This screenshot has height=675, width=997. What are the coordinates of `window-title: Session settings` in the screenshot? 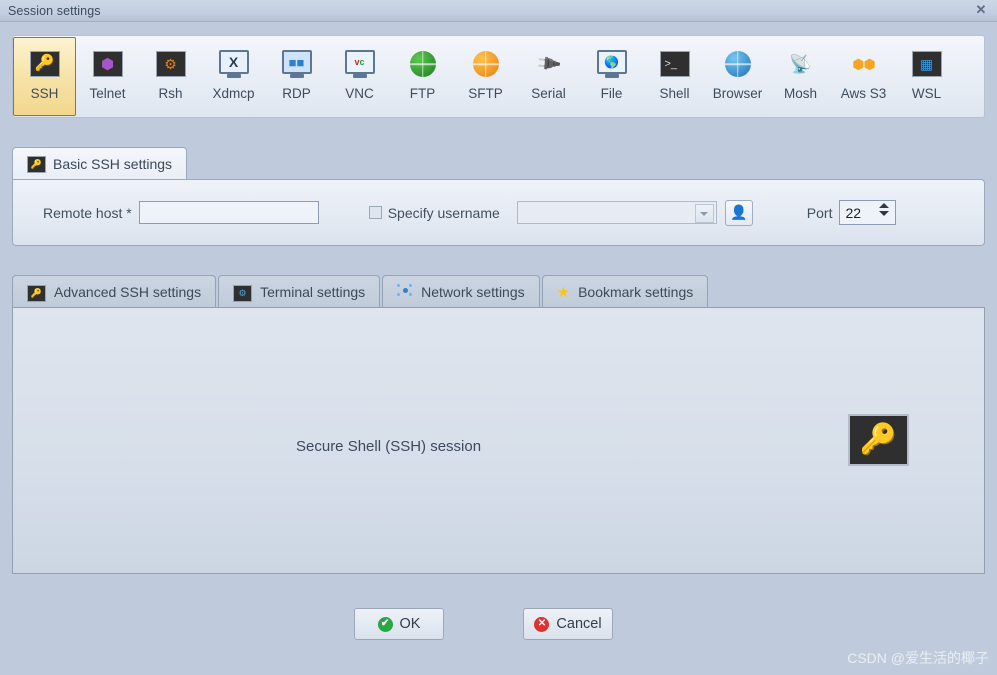 It's located at (54, 10).